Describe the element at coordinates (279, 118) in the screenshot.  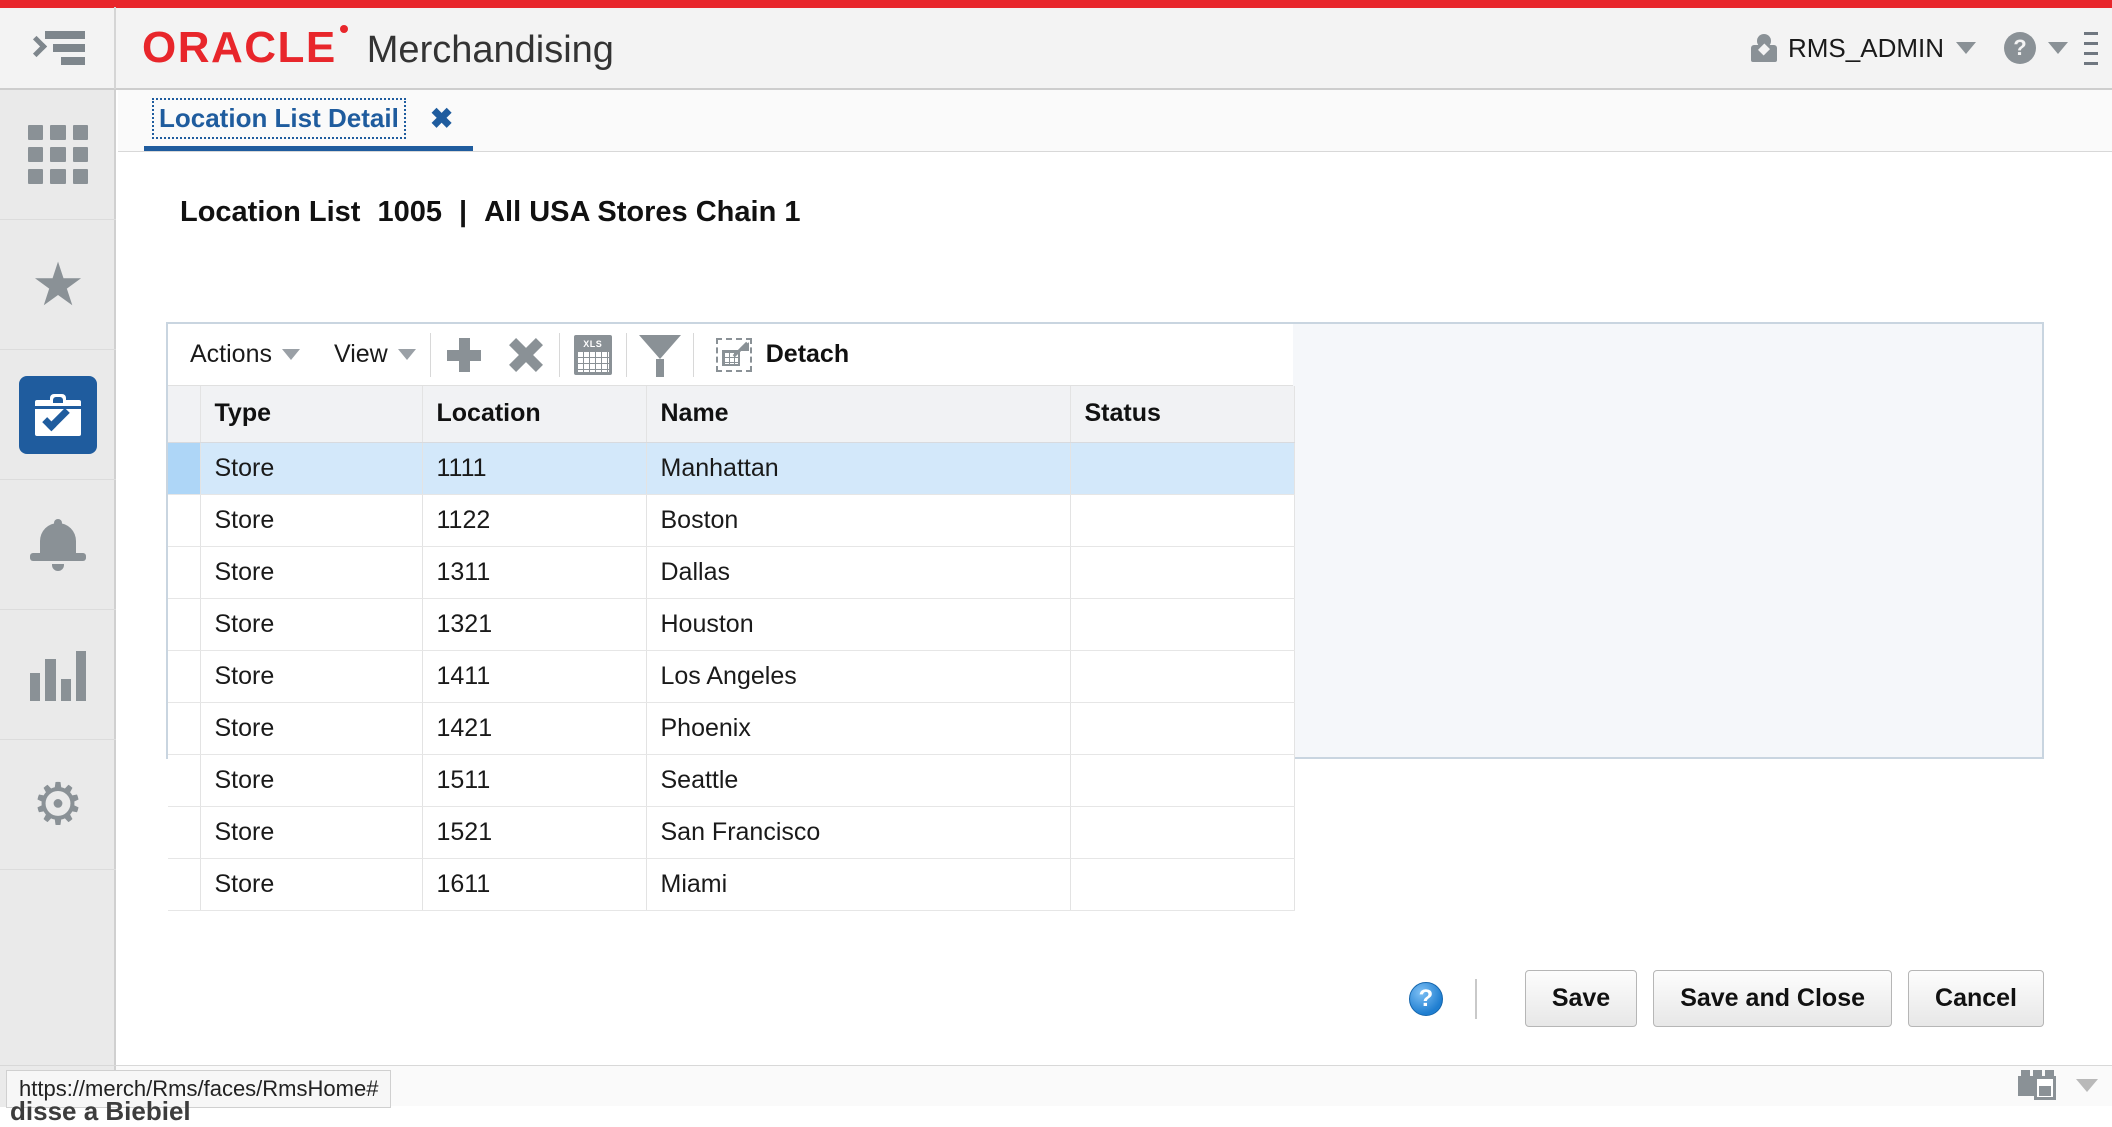
I see `tab-label: Location List Detail` at that location.